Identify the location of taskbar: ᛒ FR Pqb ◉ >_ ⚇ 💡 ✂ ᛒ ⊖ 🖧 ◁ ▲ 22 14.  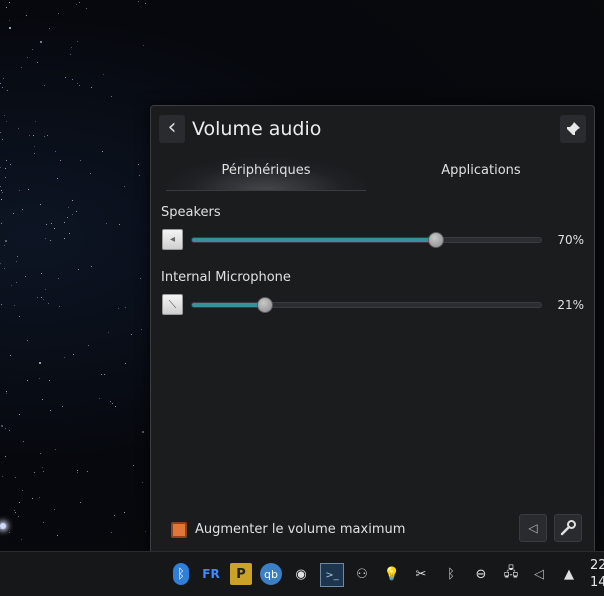
(302, 573).